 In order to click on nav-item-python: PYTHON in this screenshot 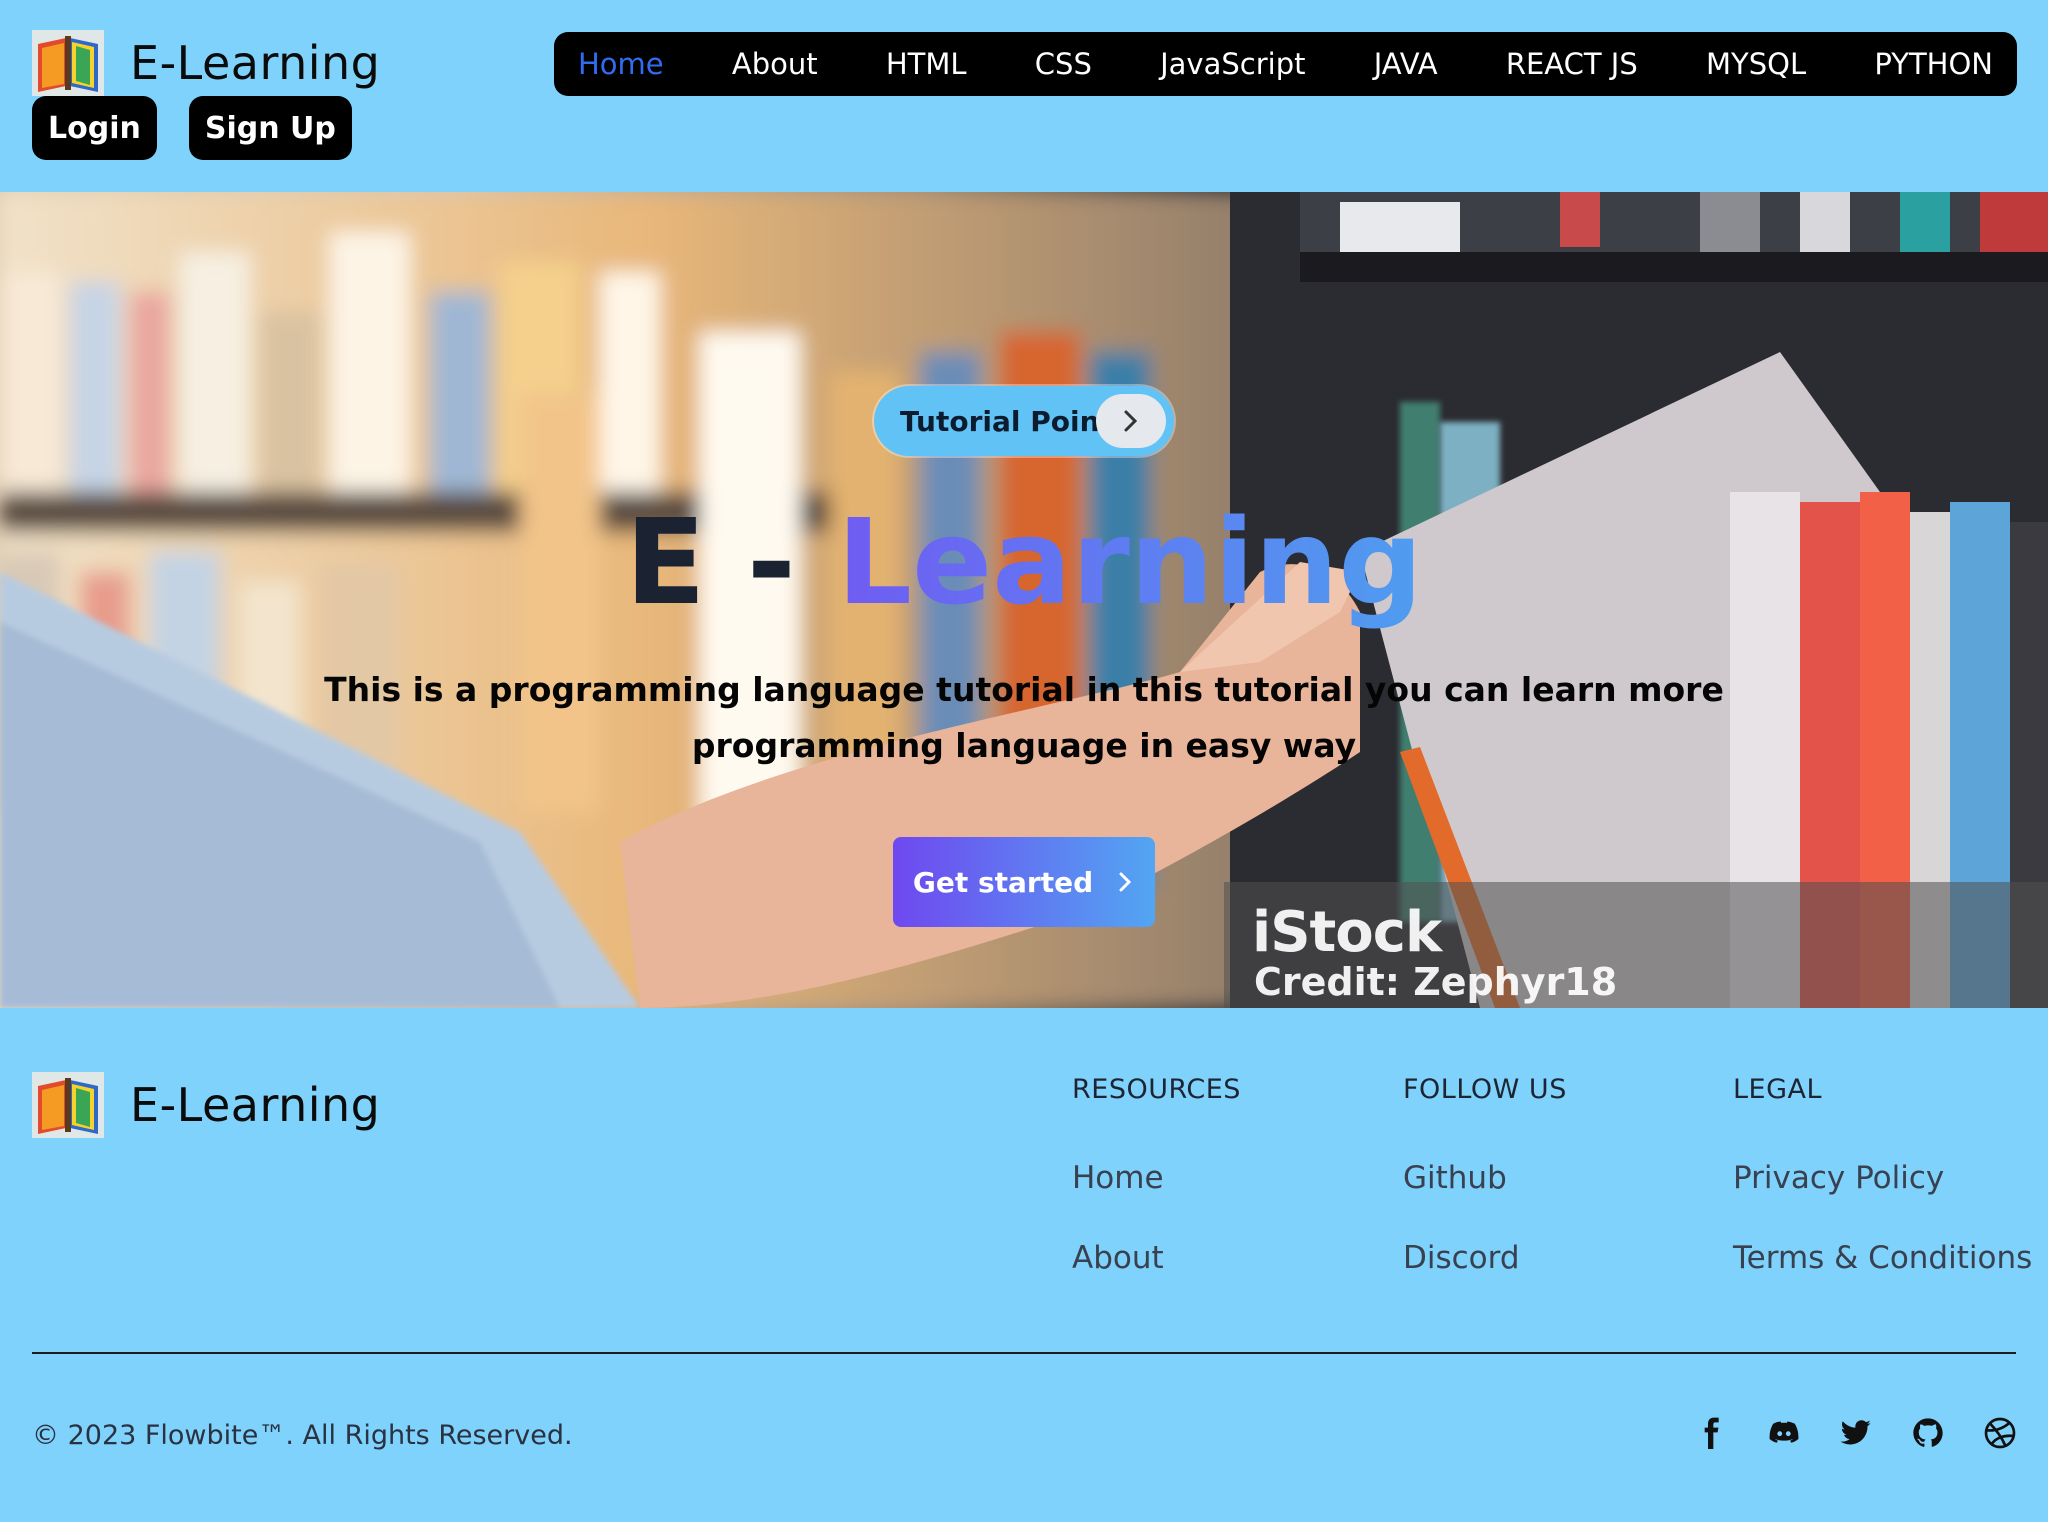, I will do `click(1933, 64)`.